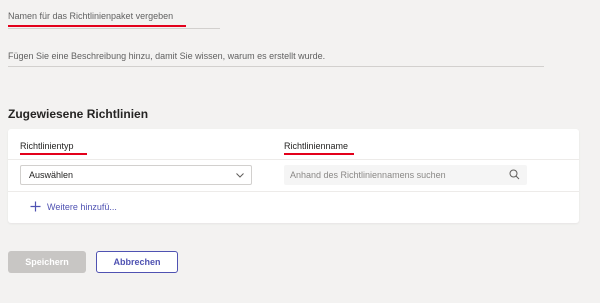 This screenshot has width=600, height=303. Describe the element at coordinates (47, 146) in the screenshot. I see `column-header-policy-type: Richtlinientyp` at that location.